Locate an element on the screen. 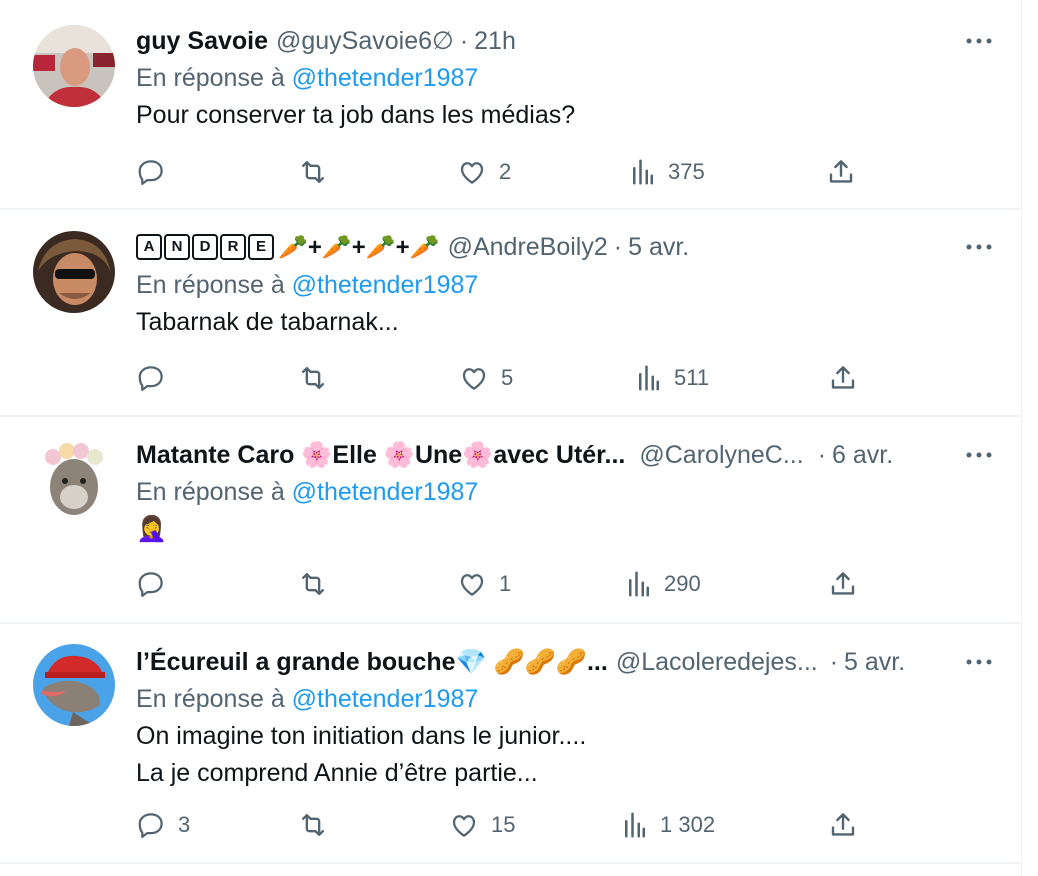  tweet-text: Pour conserver ta job dans les médias? is located at coordinates (355, 115).